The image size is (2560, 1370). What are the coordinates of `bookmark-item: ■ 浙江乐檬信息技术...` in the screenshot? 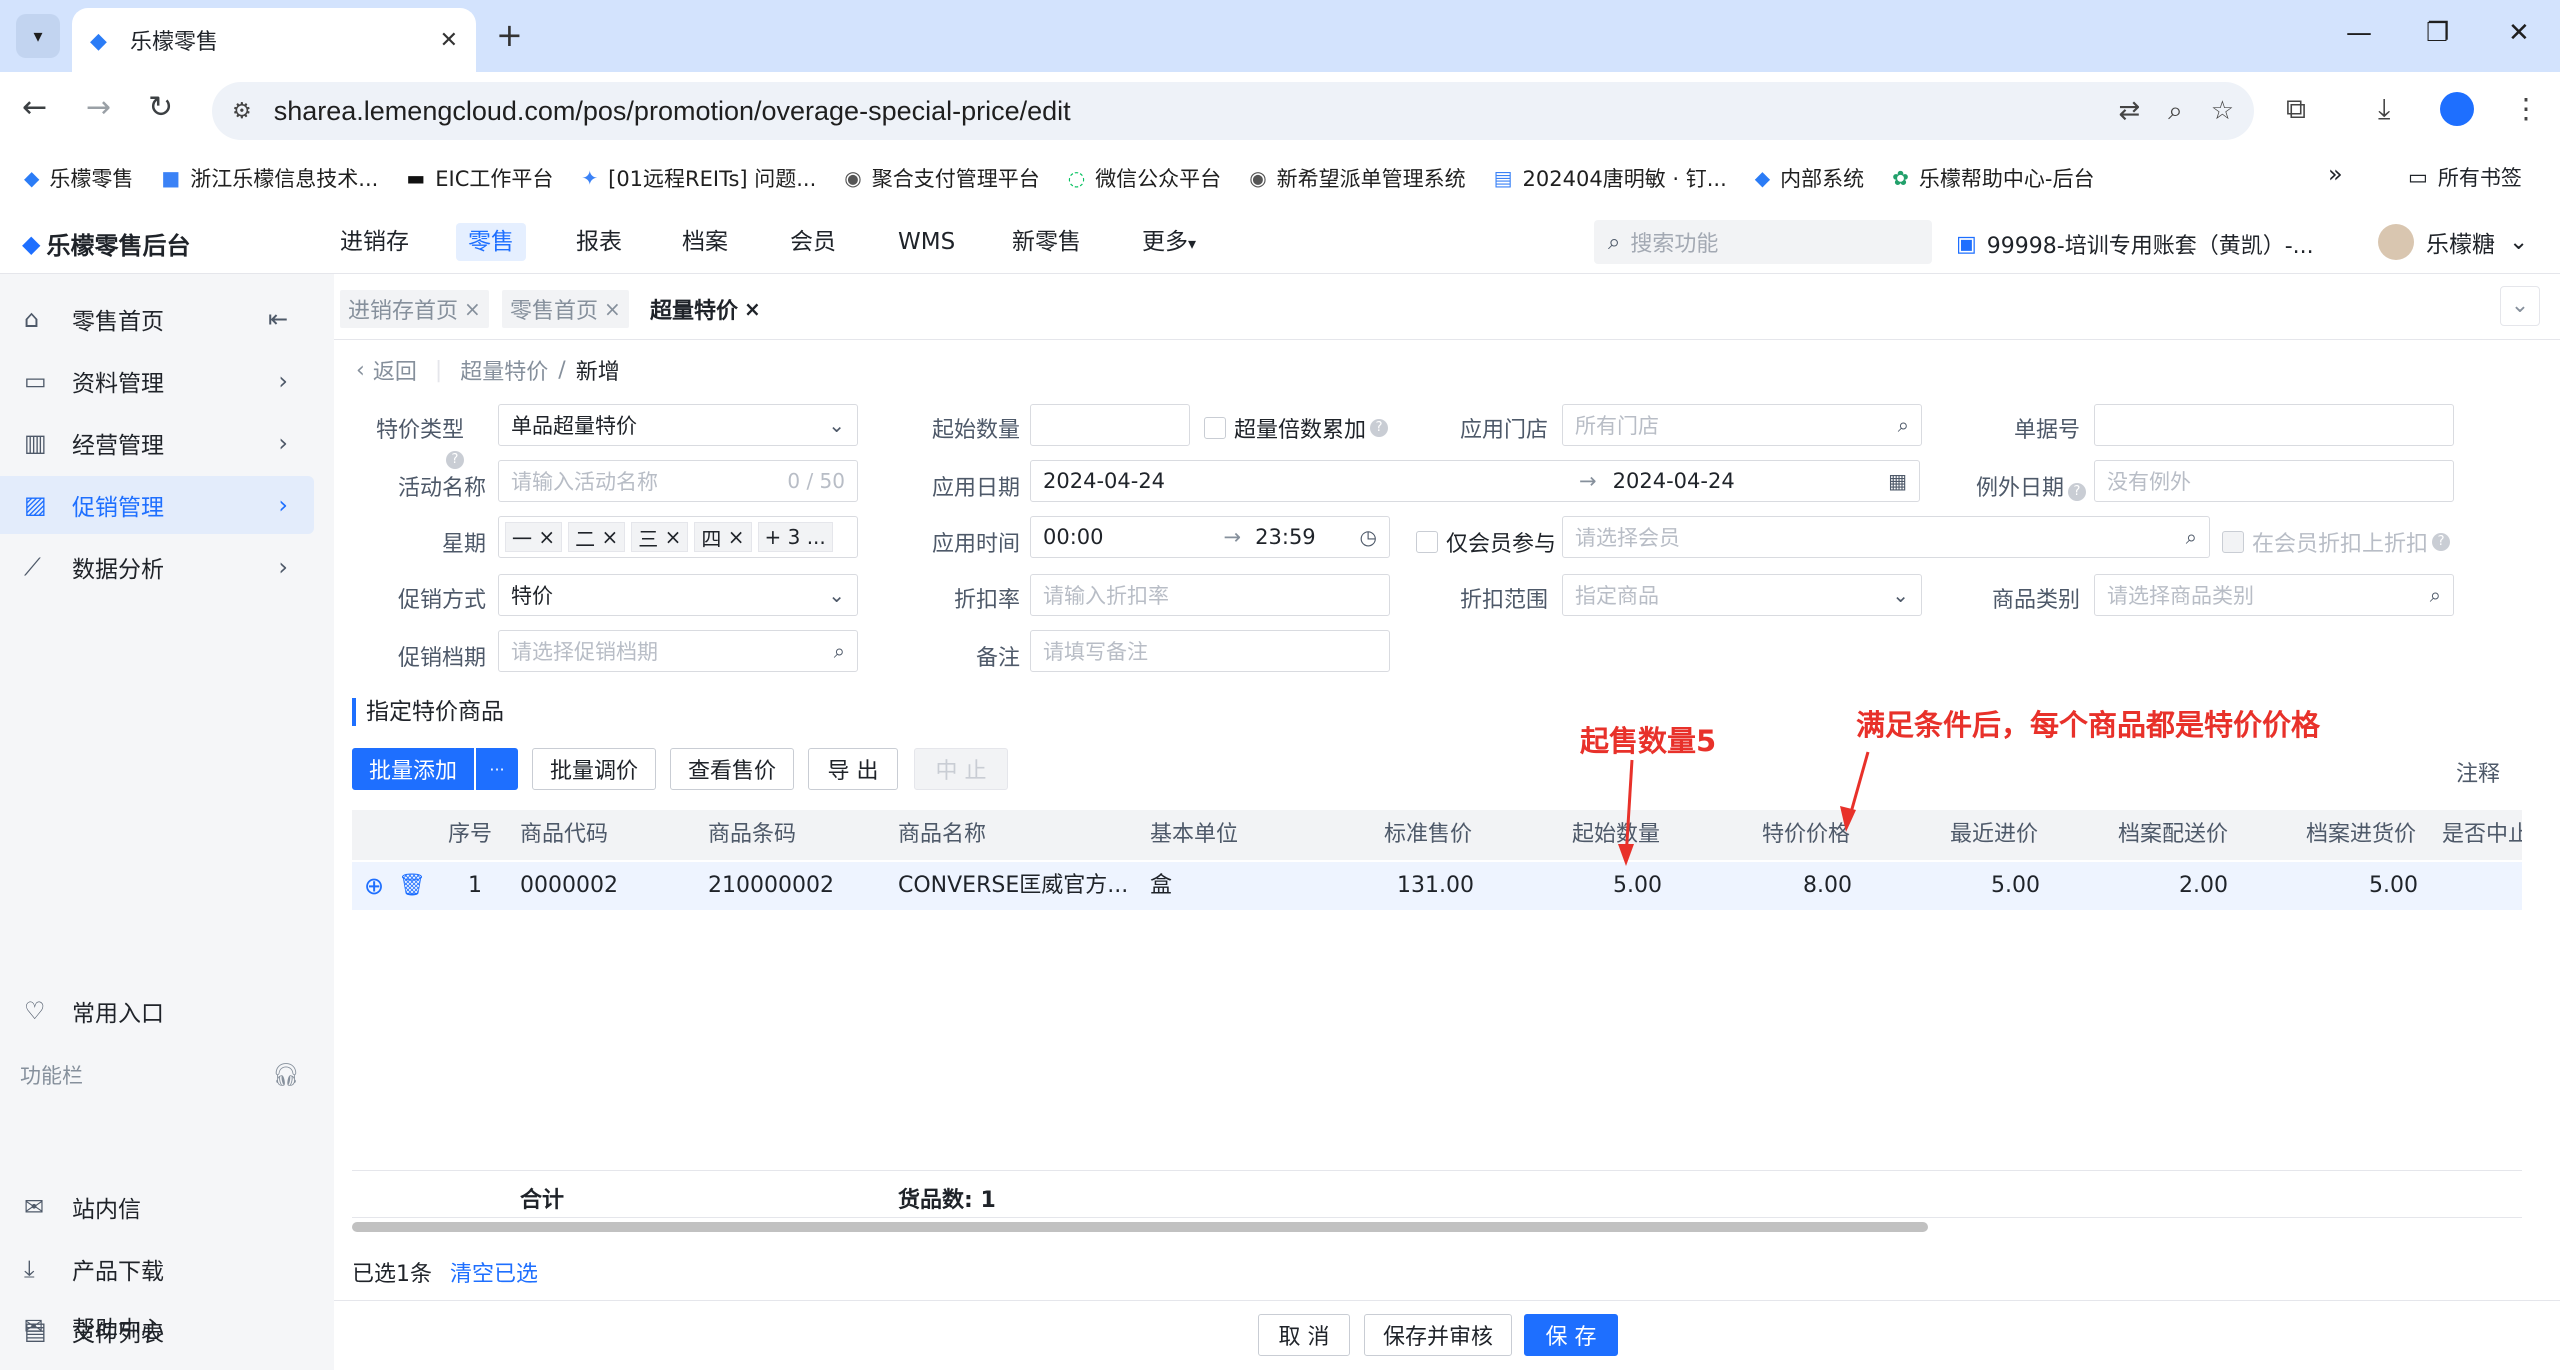 It's located at (269, 178).